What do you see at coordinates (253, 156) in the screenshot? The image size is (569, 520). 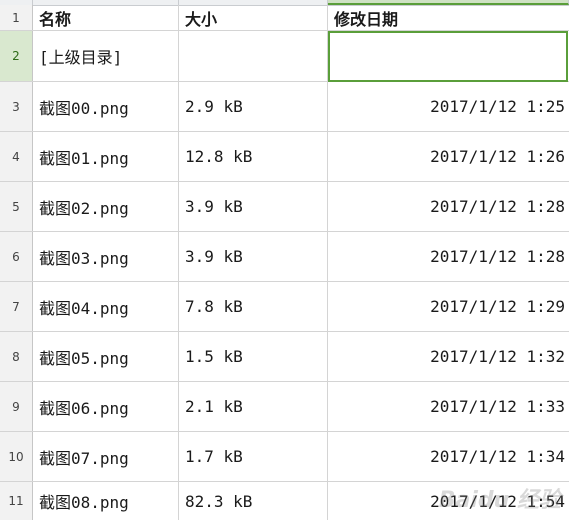 I see `file-size-cell: 12.8 kB` at bounding box center [253, 156].